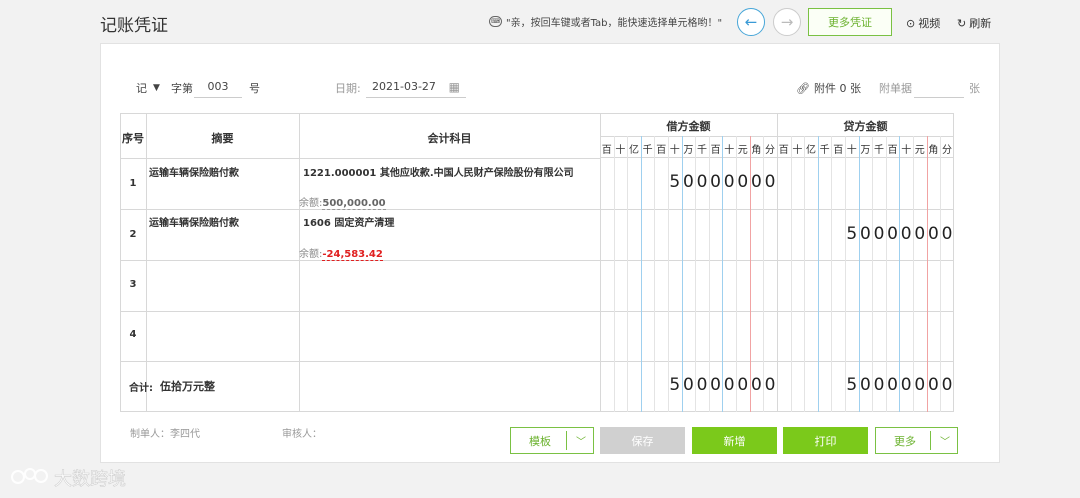 This screenshot has height=498, width=1080. What do you see at coordinates (911, 23) in the screenshot?
I see `play-icon: ⊙` at bounding box center [911, 23].